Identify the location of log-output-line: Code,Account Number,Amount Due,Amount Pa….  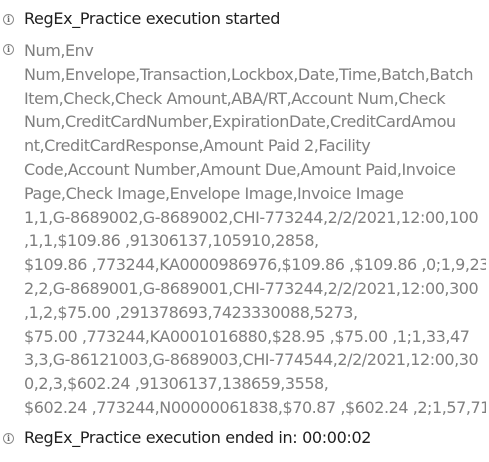
(240, 169).